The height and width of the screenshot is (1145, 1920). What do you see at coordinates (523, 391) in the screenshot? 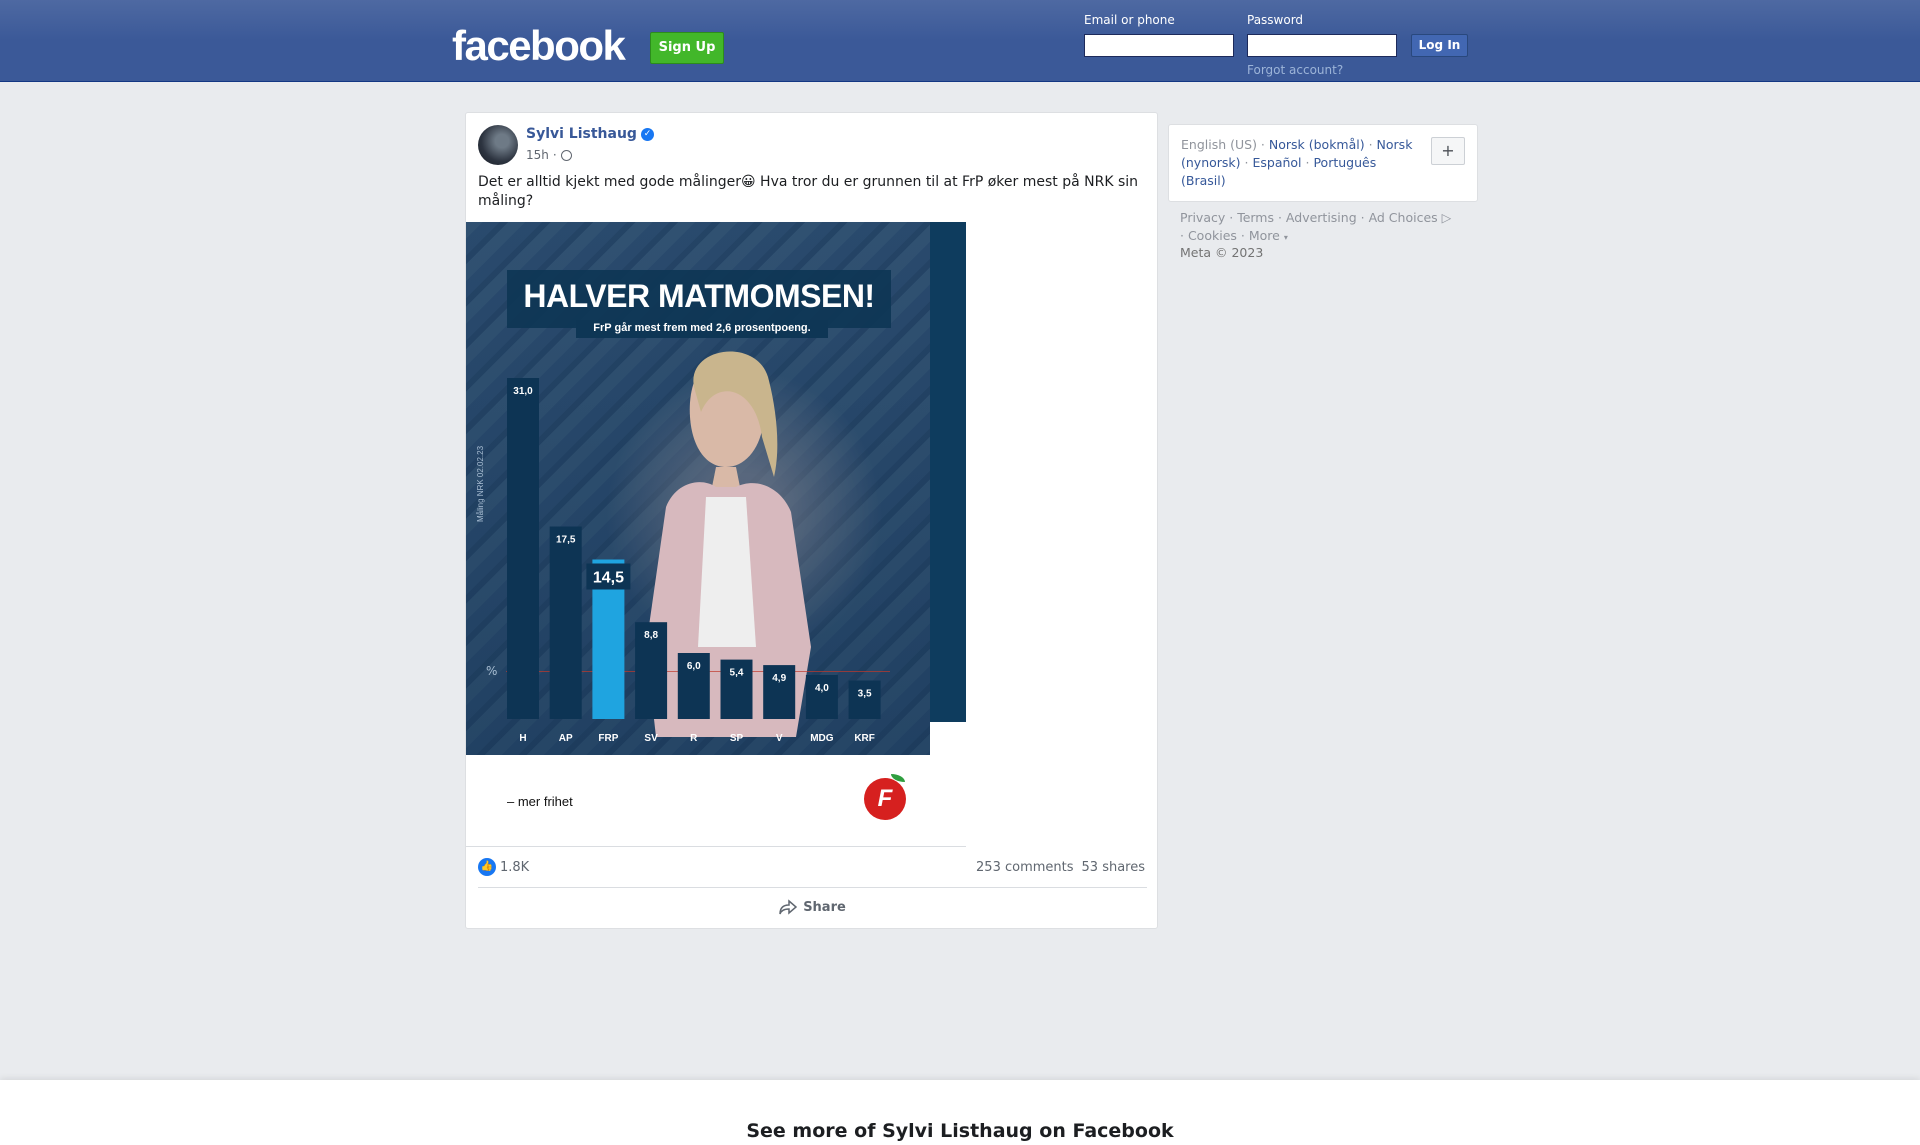
I see `bar-value-label: 31,0` at bounding box center [523, 391].